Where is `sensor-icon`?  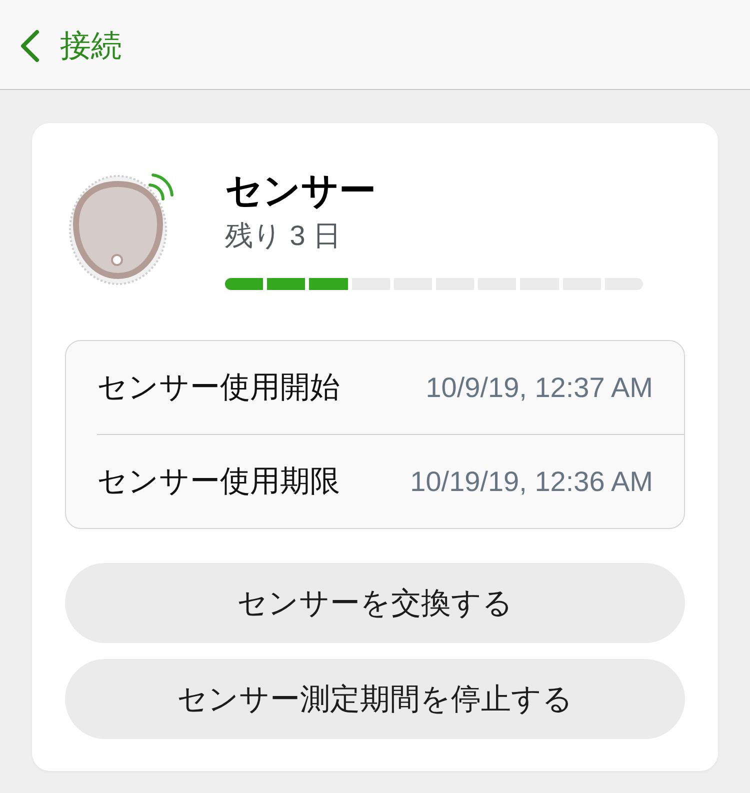 sensor-icon is located at coordinates (121, 229).